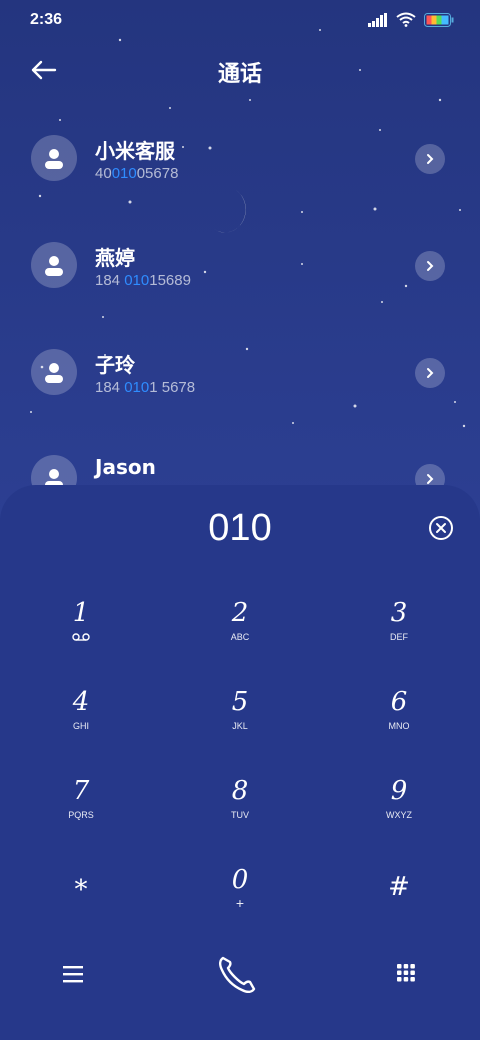 Image resolution: width=480 pixels, height=1040 pixels. What do you see at coordinates (115, 365) in the screenshot?
I see `contact-name: 子玲` at bounding box center [115, 365].